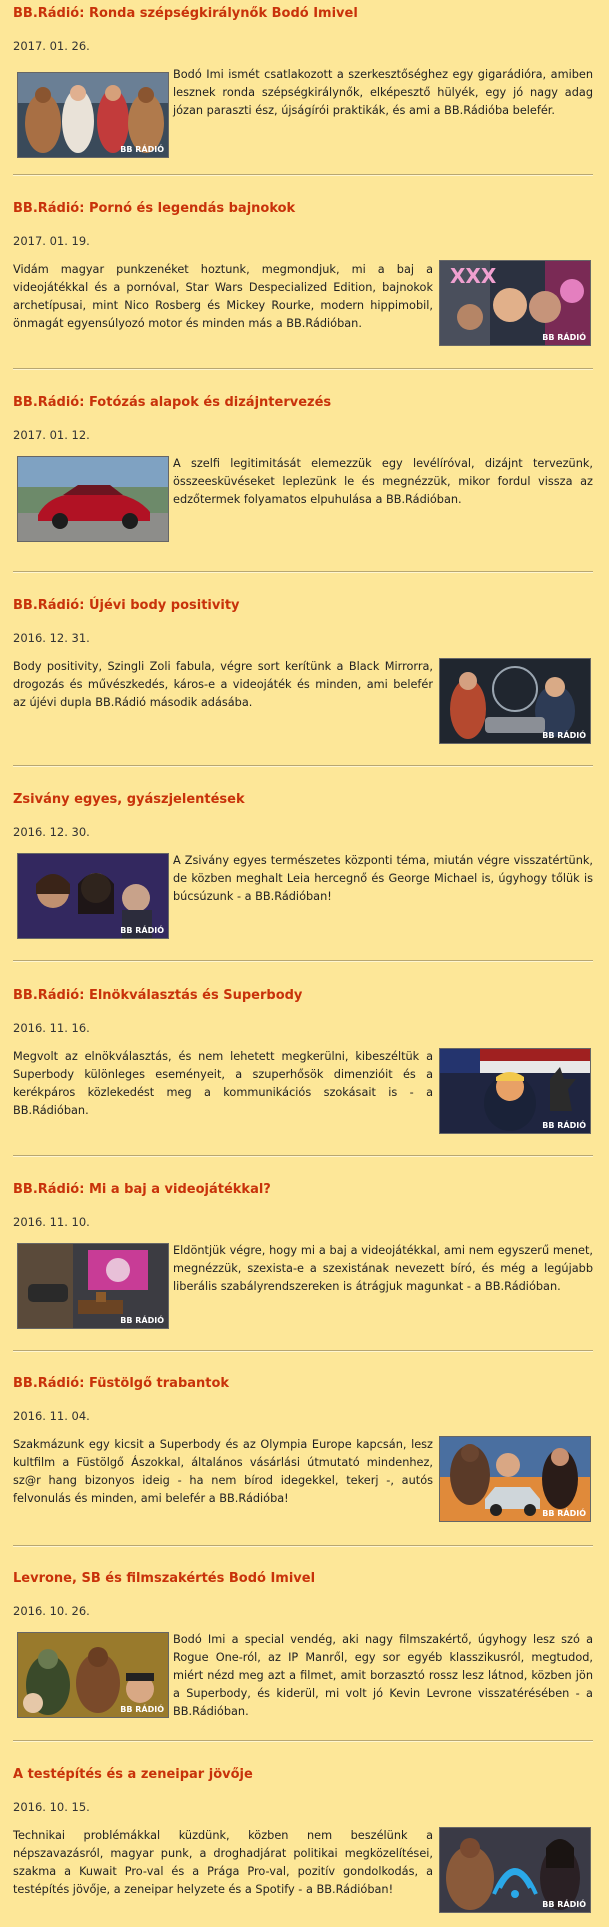 The height and width of the screenshot is (1927, 609). I want to click on post-title-link: Levrone, SB és filmszakértés Bodó Imivel, so click(164, 1579).